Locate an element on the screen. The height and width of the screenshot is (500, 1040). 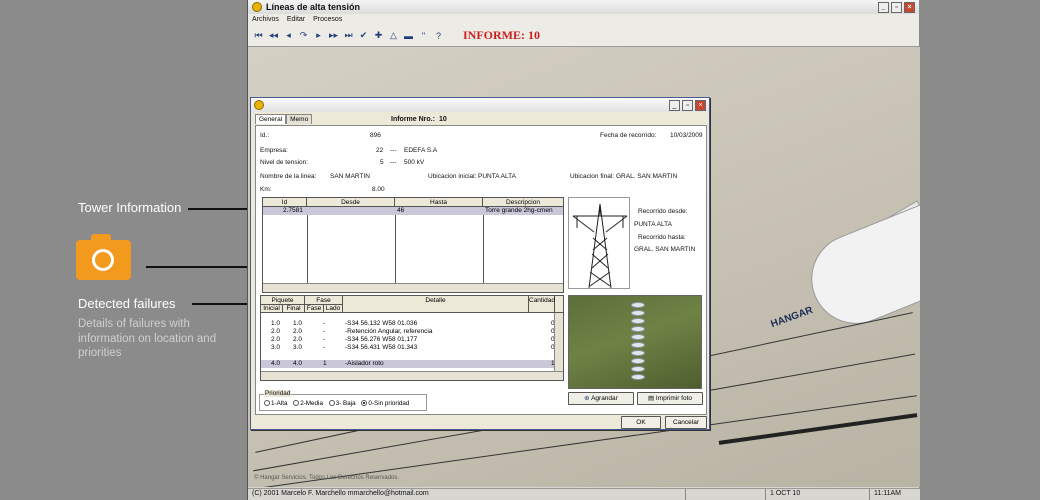
tower-grid-hscroll is located at coordinates (413, 287).